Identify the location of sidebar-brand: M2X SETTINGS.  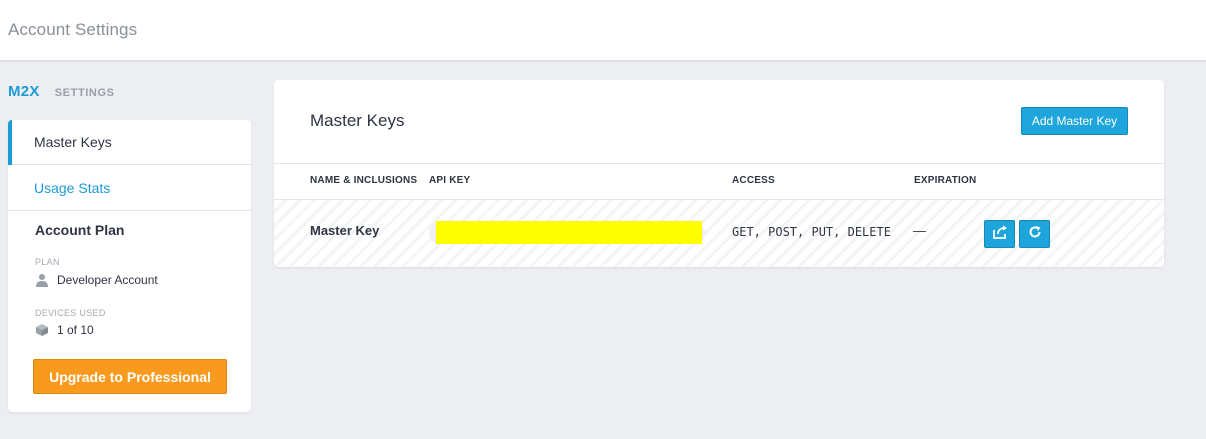
(61, 91).